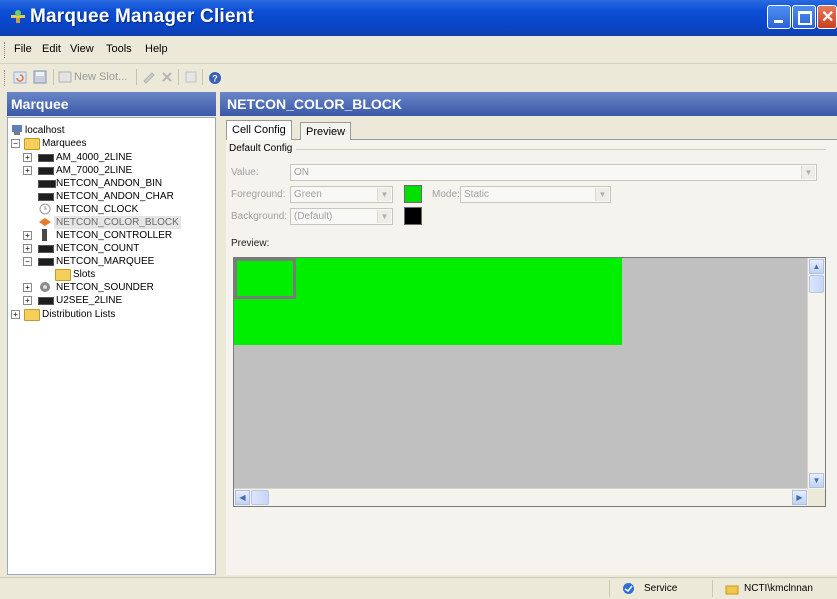 The width and height of the screenshot is (837, 599). I want to click on status-bar: Service NCTI\kmclnnan, so click(418, 588).